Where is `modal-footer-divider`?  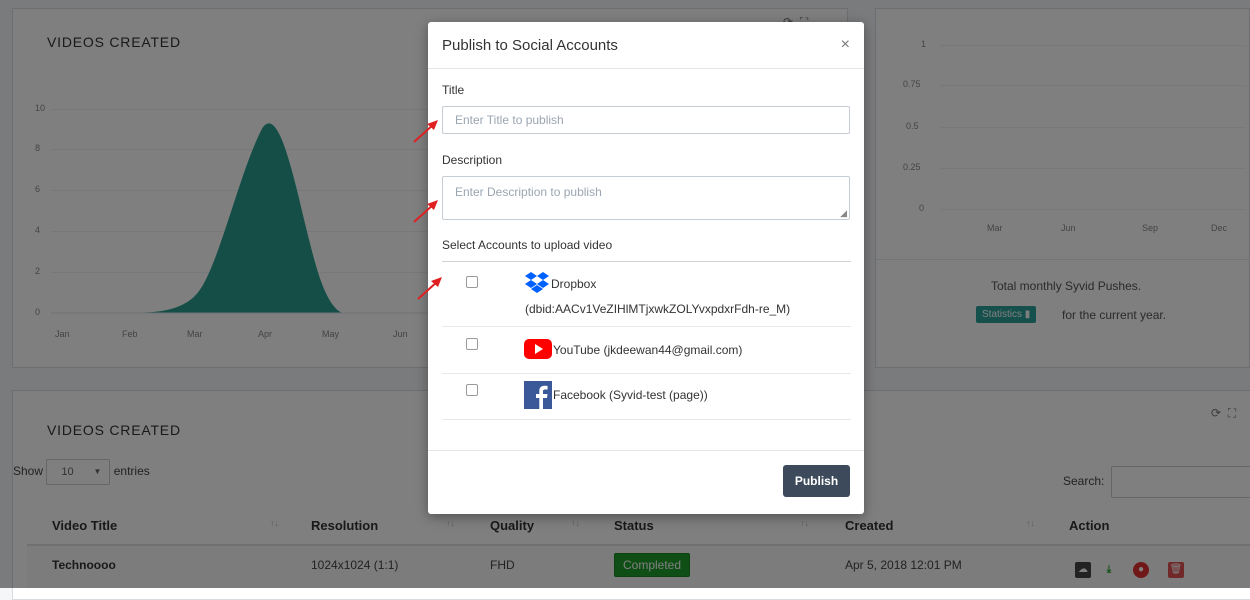 modal-footer-divider is located at coordinates (646, 450).